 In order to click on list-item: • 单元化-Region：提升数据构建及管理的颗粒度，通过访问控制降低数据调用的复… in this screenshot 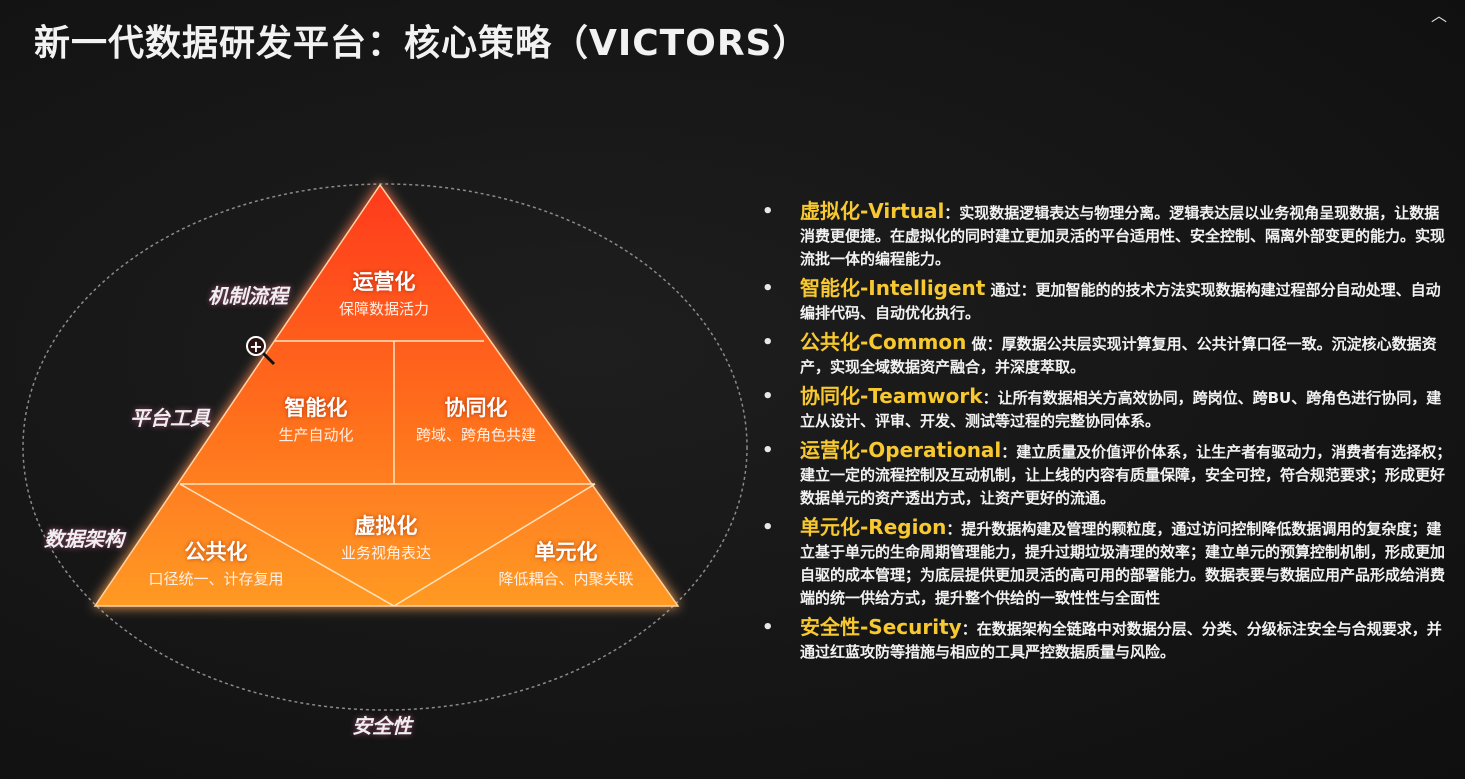, I will do `click(1107, 563)`.